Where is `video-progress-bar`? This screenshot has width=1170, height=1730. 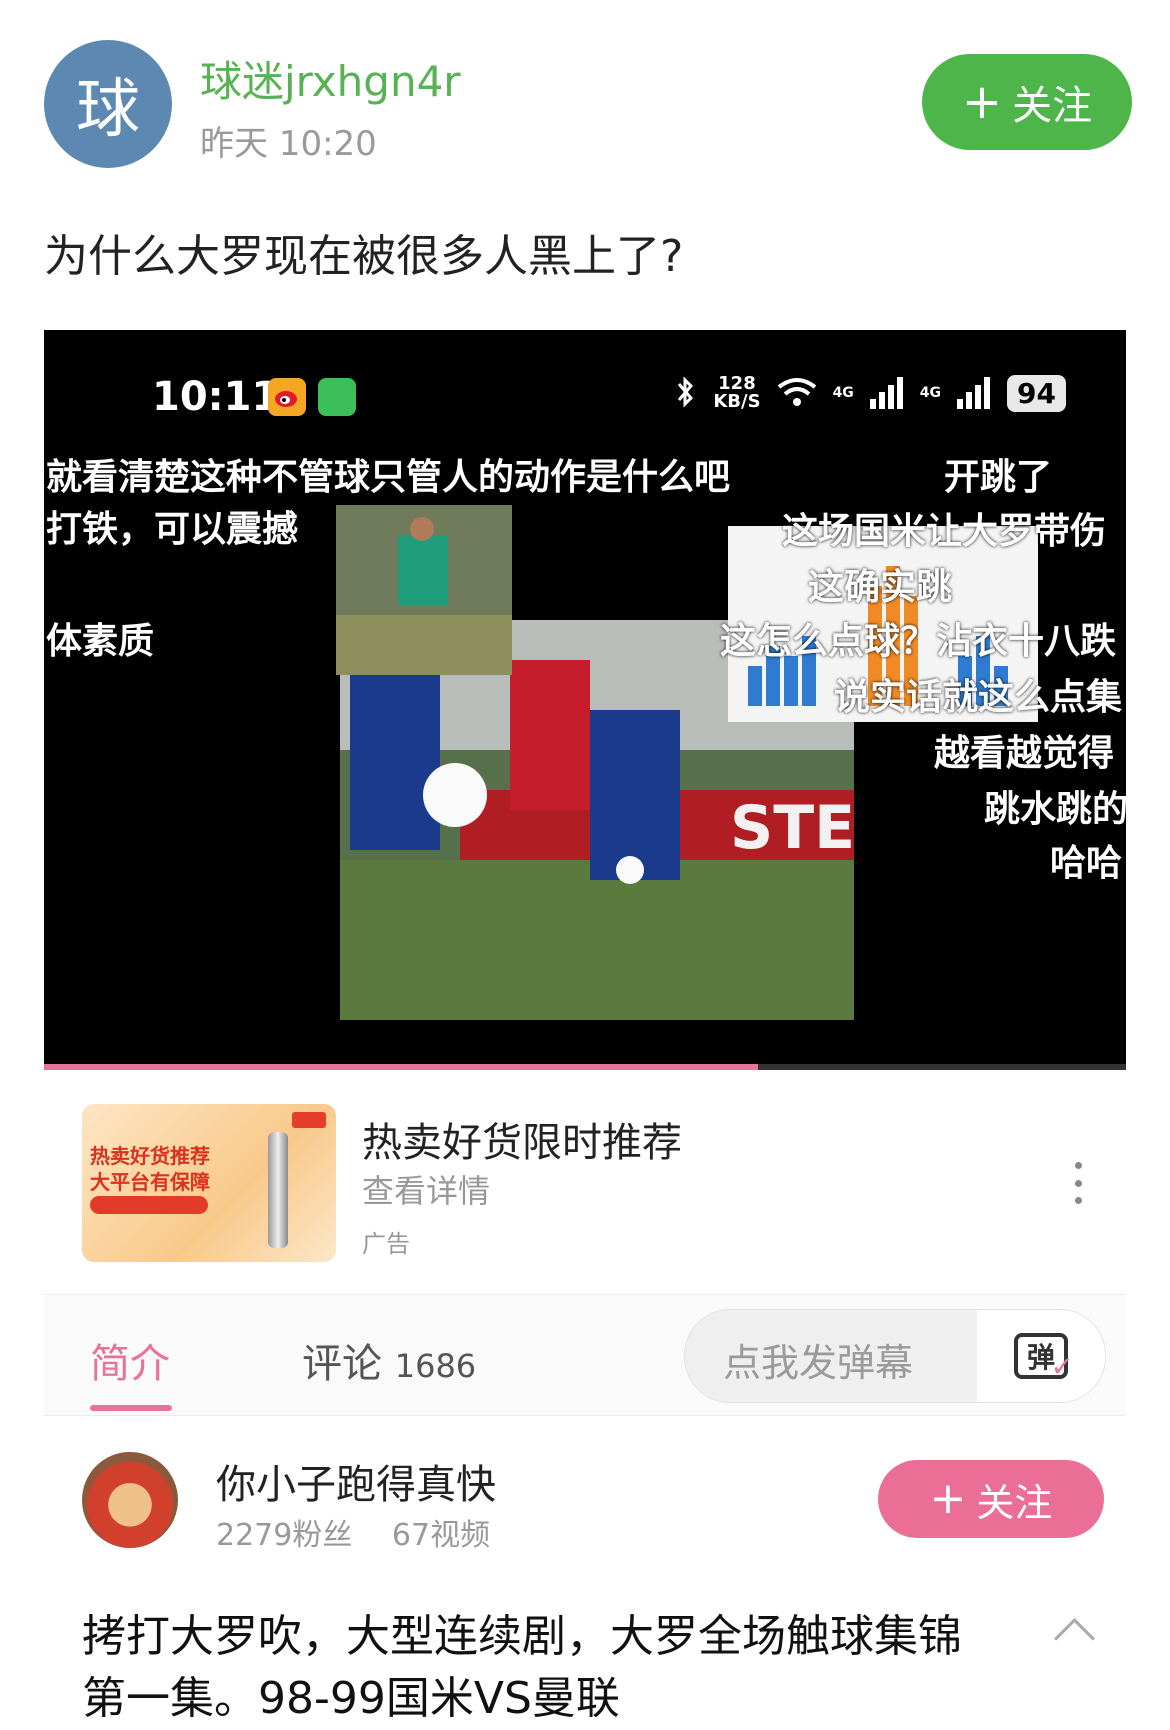
video-progress-bar is located at coordinates (585, 1067).